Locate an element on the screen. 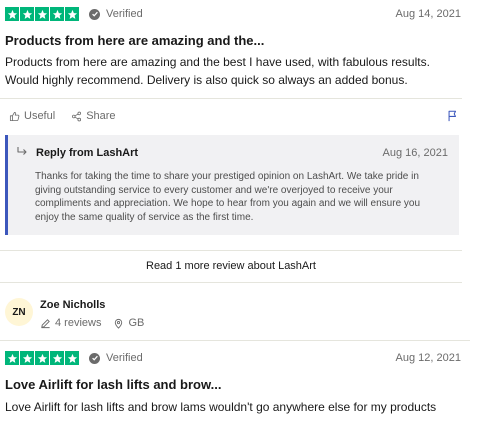 This screenshot has width=480, height=424. read-more-link: Read 1 more review about LashArt is located at coordinates (231, 266).